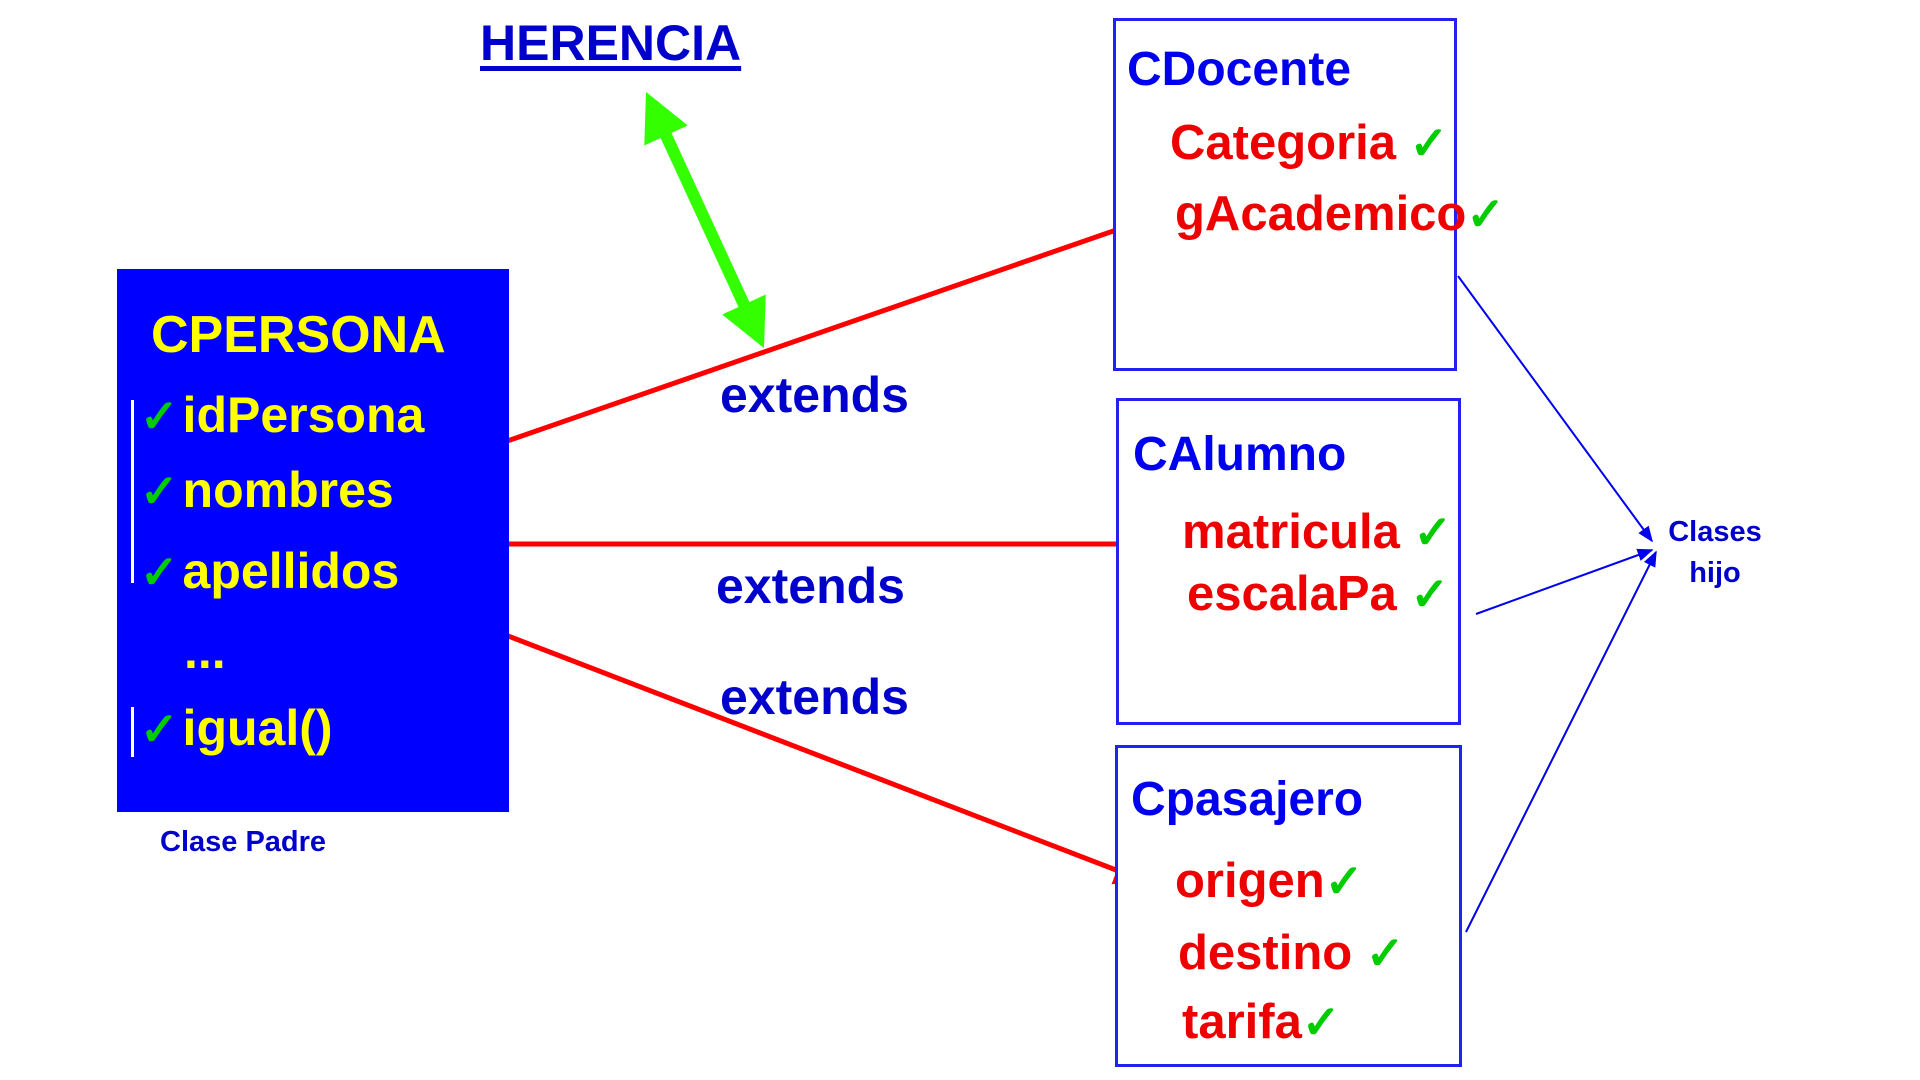  I want to click on child-attribute-item: Categoria ✓, so click(1311, 143).